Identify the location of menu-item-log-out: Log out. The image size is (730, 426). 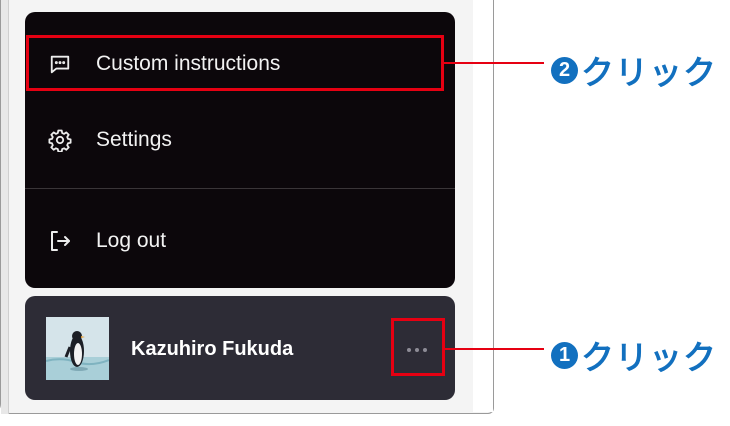
(240, 241).